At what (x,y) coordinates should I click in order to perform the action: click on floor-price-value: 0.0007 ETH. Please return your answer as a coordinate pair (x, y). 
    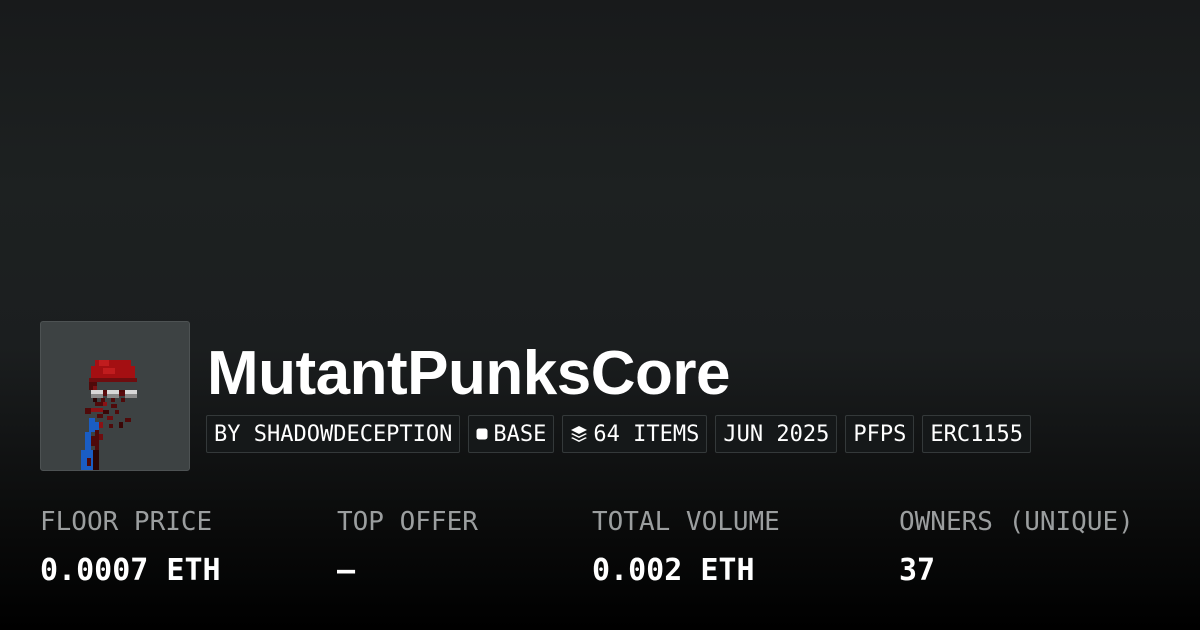
    Looking at the image, I should click on (130, 570).